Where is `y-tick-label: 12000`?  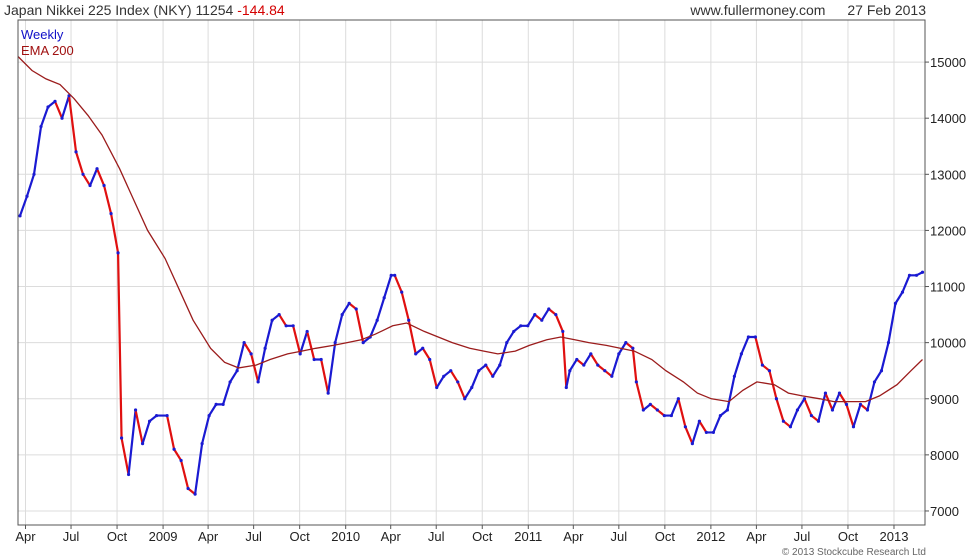
y-tick-label: 12000 is located at coordinates (948, 230).